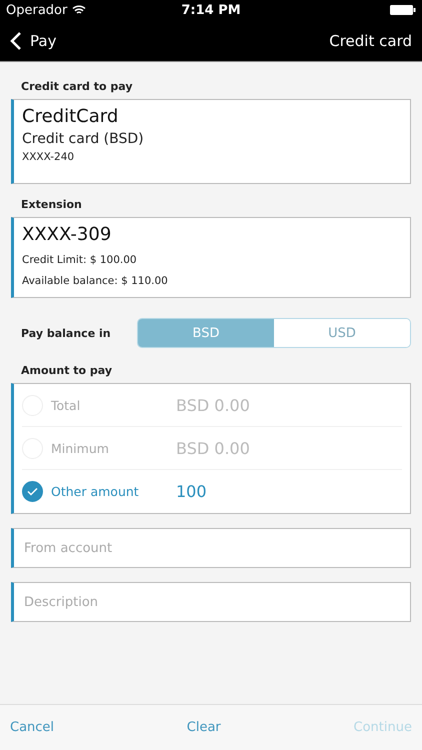 The width and height of the screenshot is (422, 750). Describe the element at coordinates (370, 41) in the screenshot. I see `screen-title: Credit card` at that location.